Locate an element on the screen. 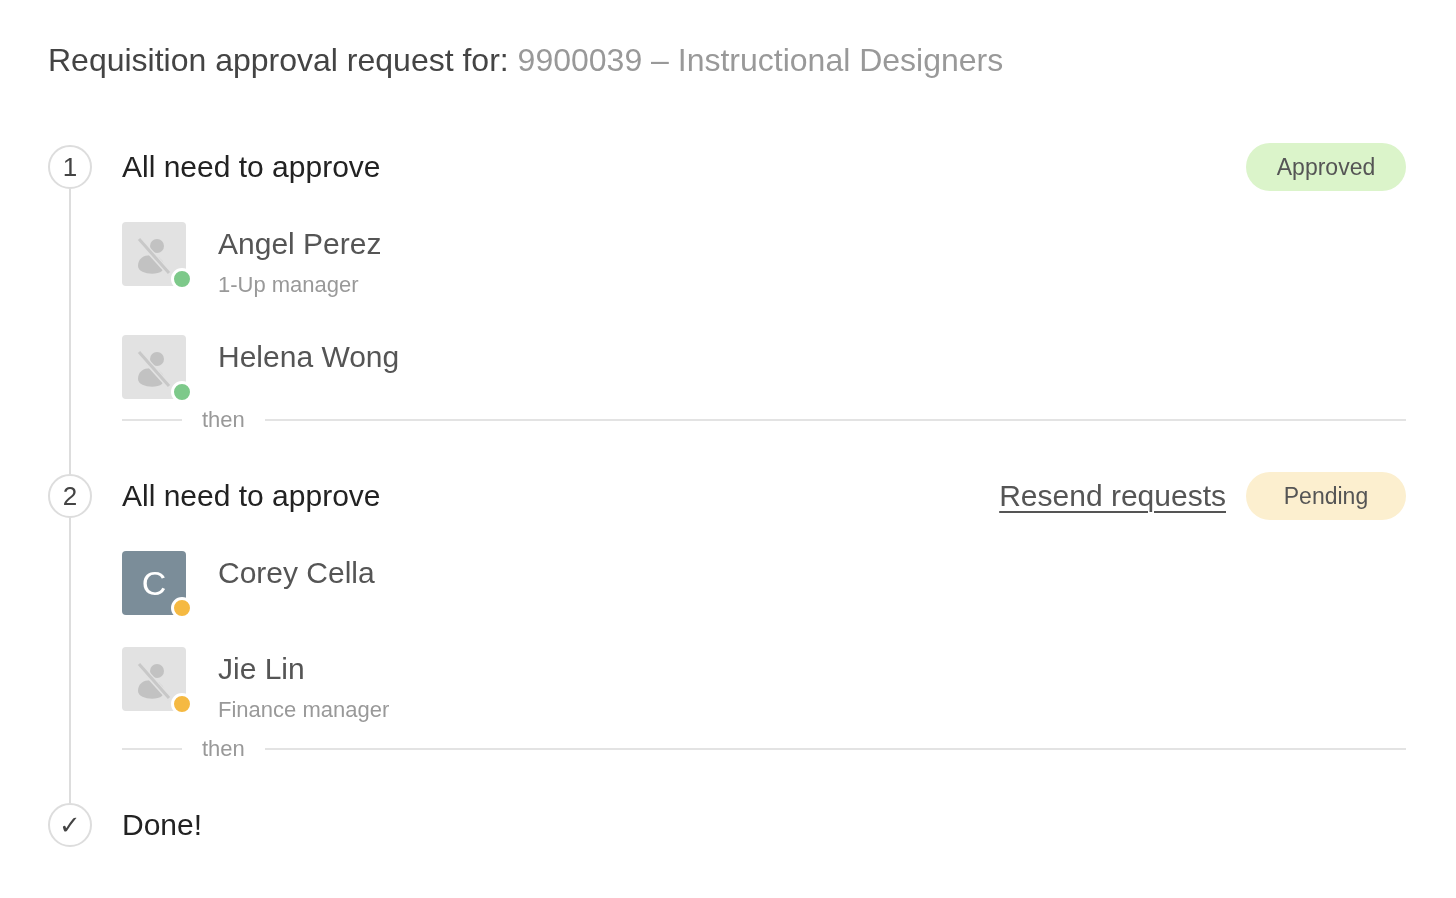  approver-name: Jie Lin is located at coordinates (262, 669).